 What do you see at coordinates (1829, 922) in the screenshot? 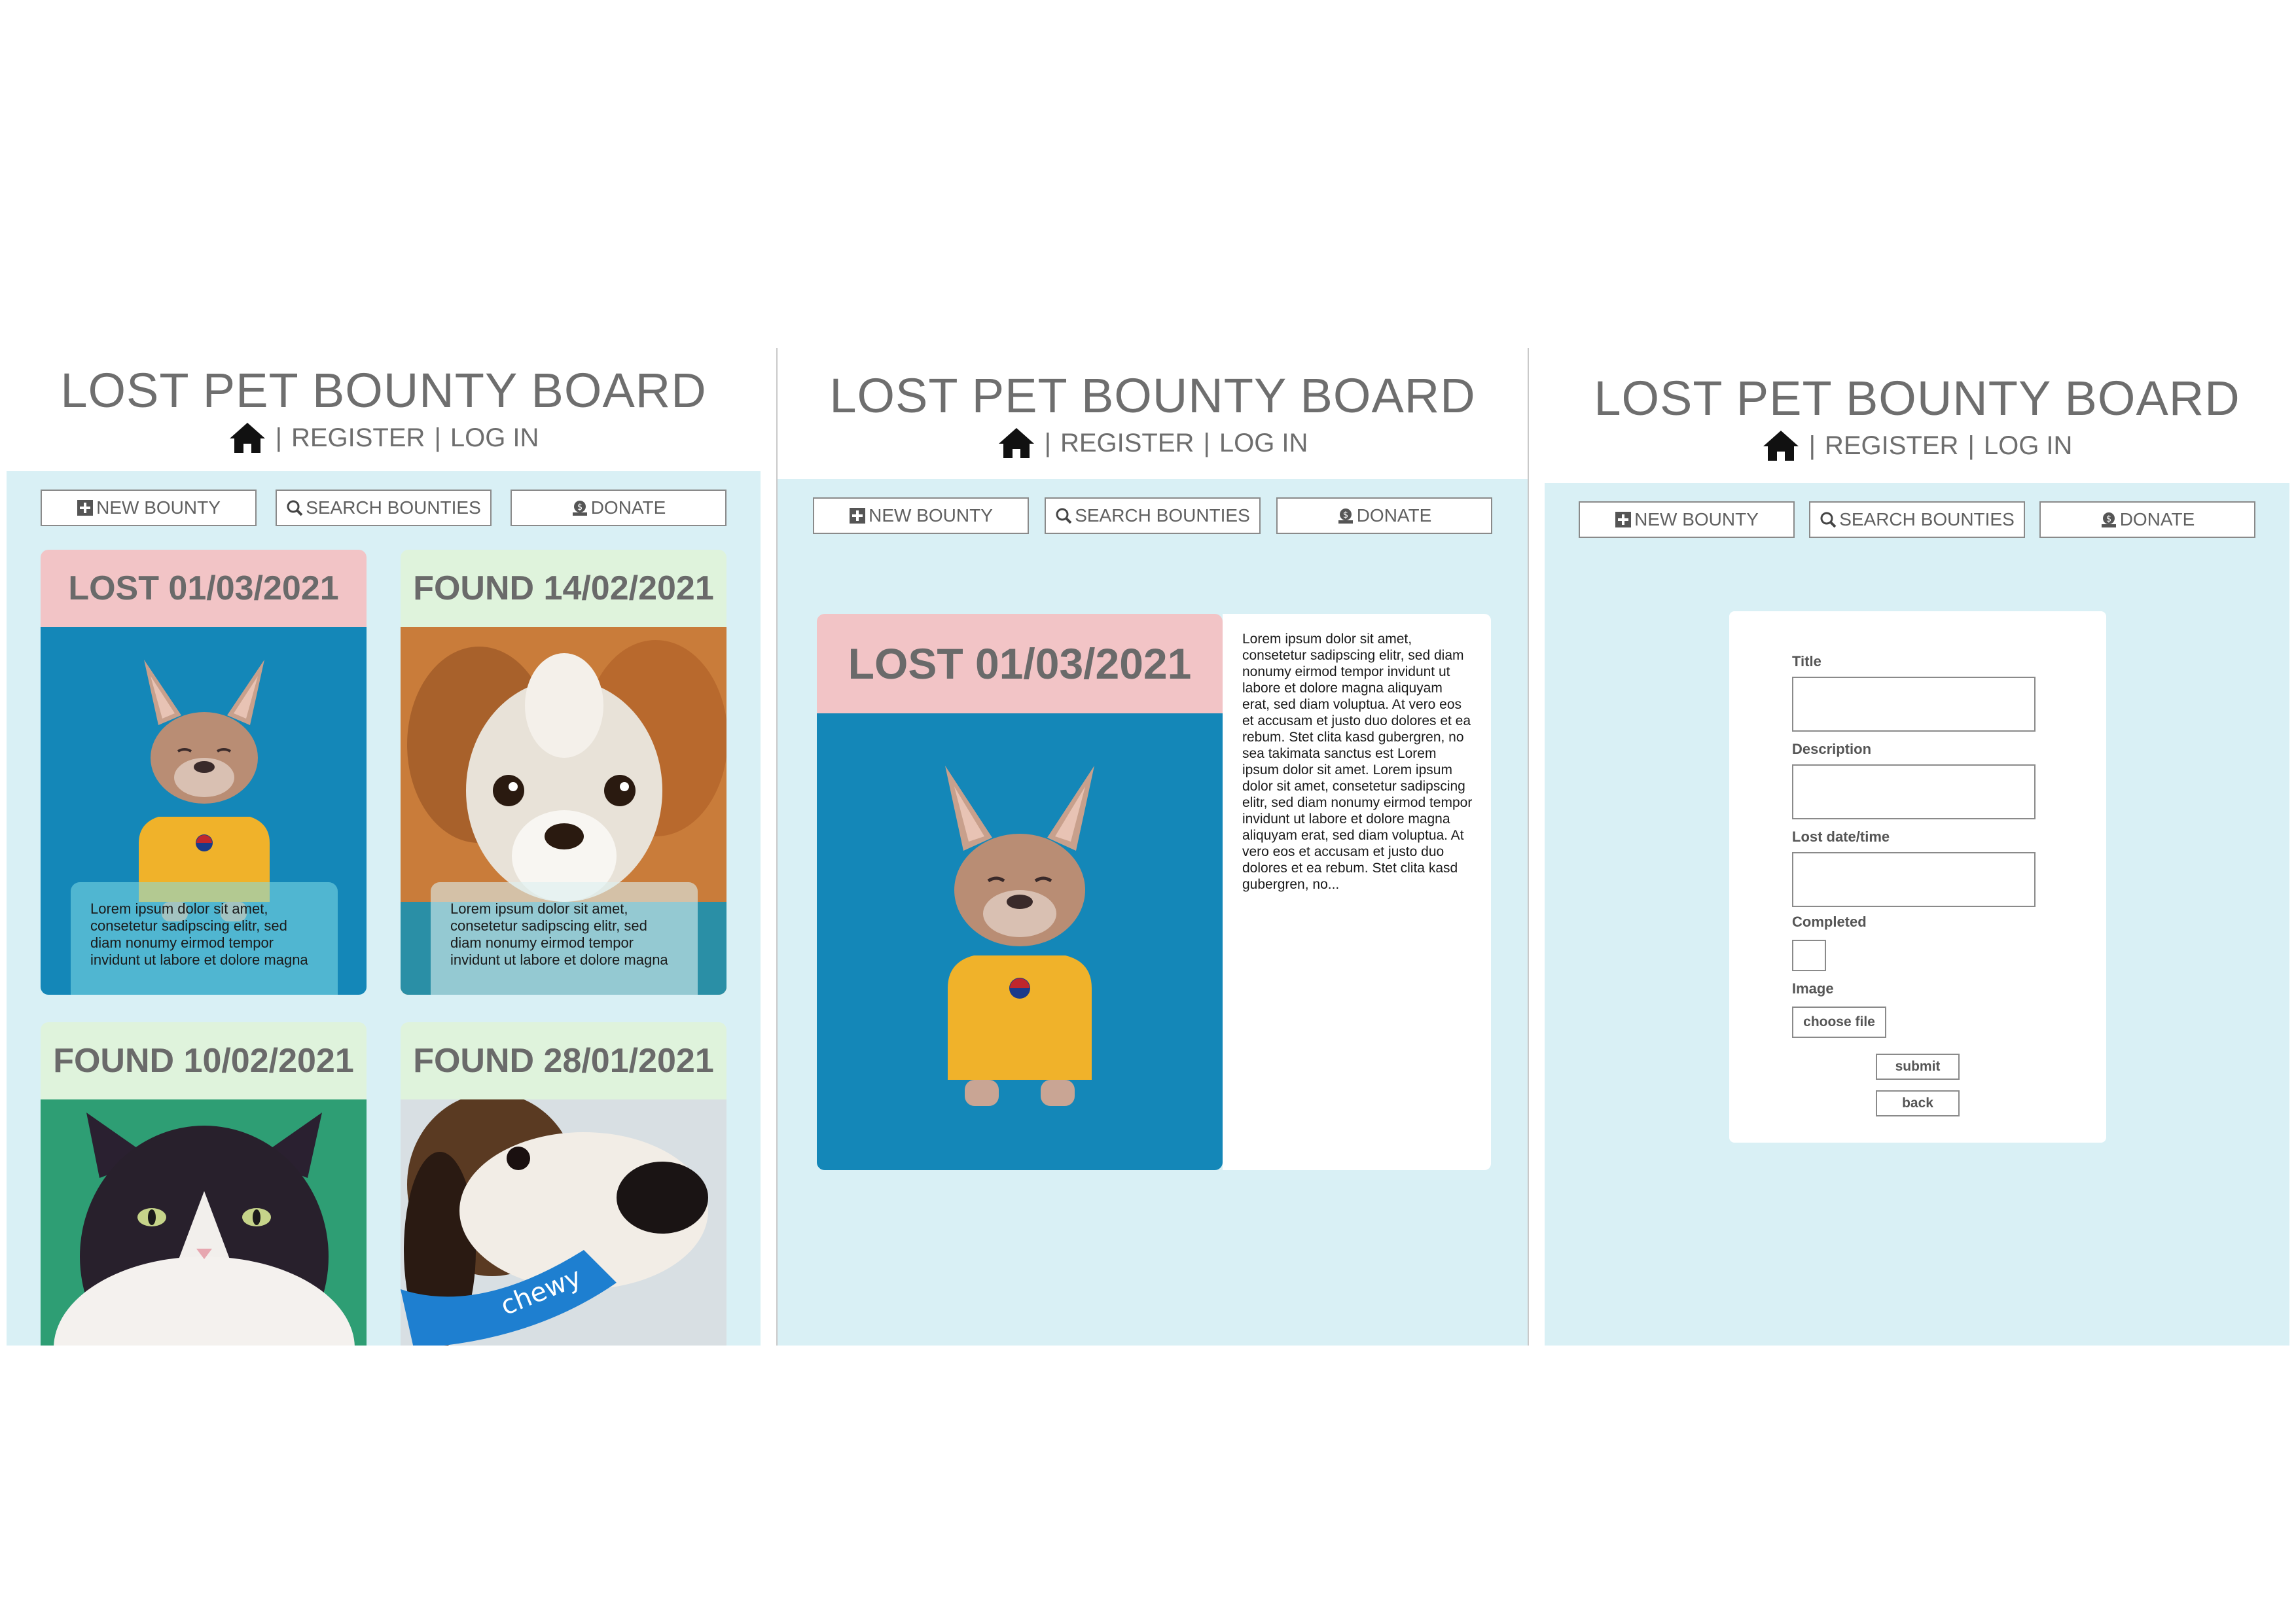
I see `completed-label: Completed` at bounding box center [1829, 922].